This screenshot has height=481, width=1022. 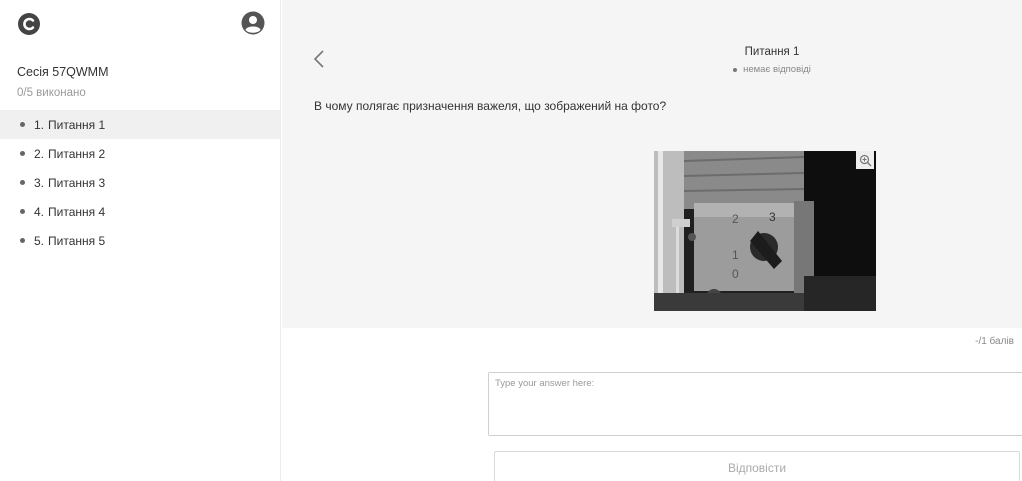 I want to click on sidebar-item-label: Питання 3, so click(x=77, y=182).